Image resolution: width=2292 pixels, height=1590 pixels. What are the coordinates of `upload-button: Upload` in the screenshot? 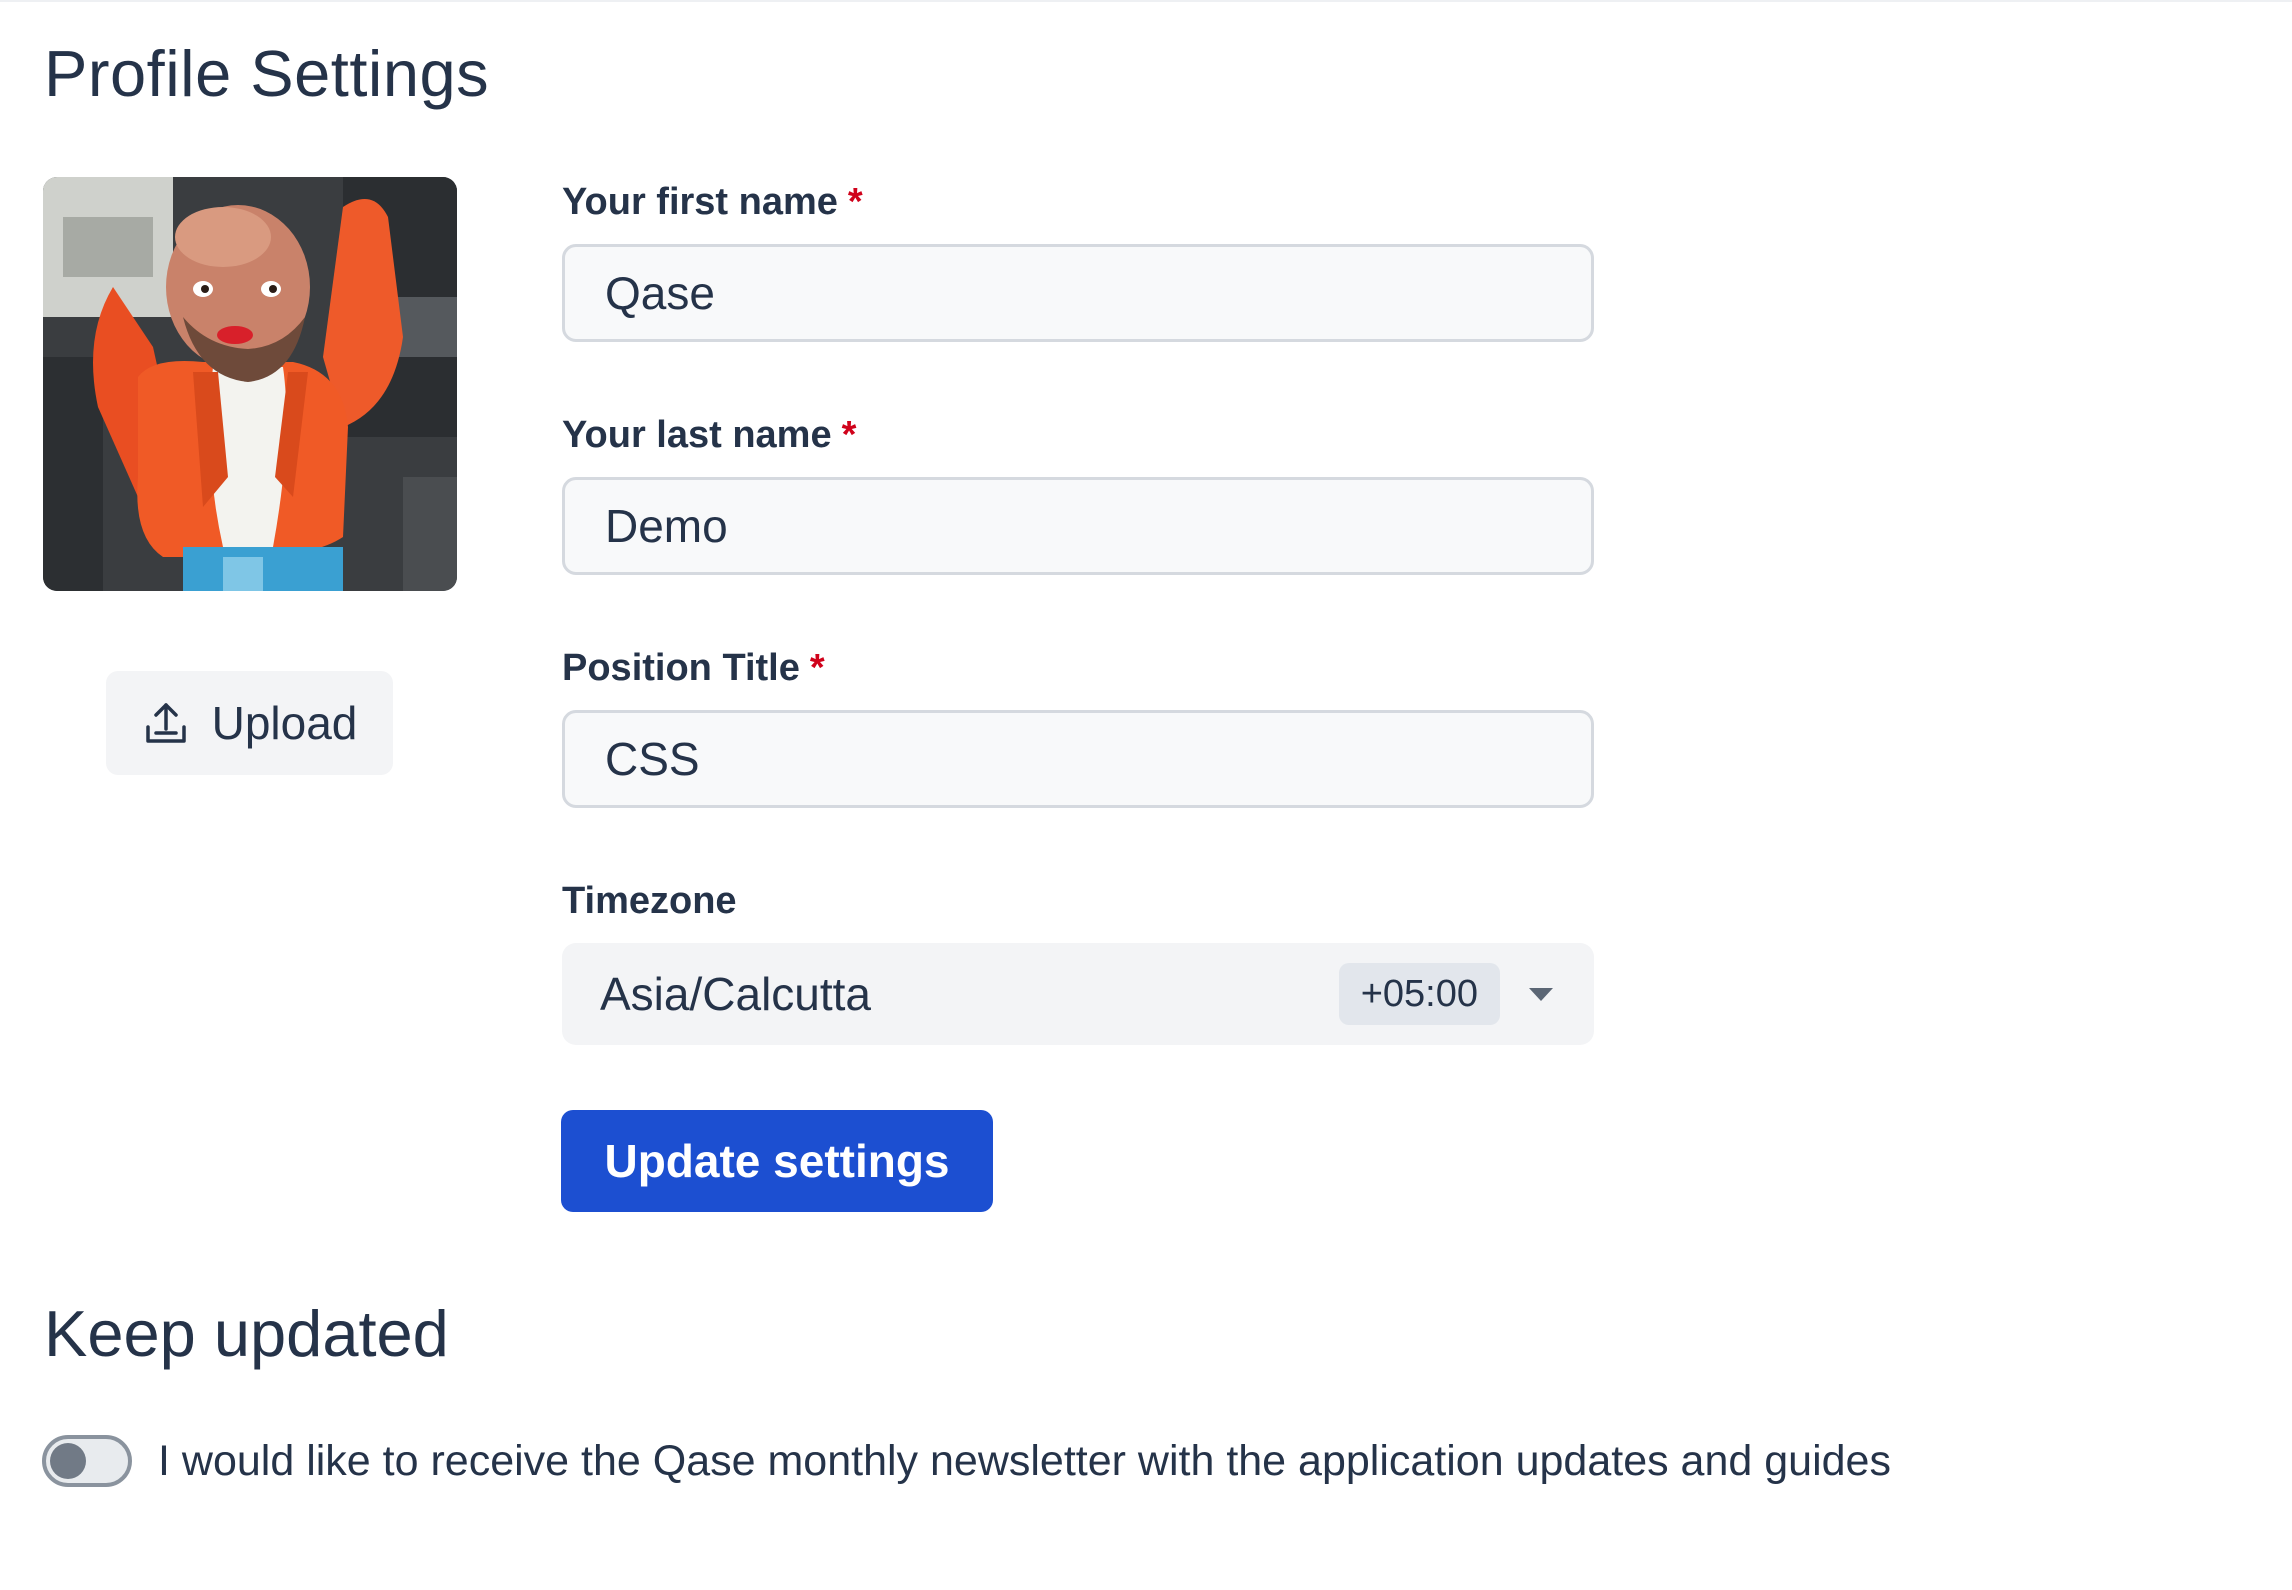 It's located at (249, 723).